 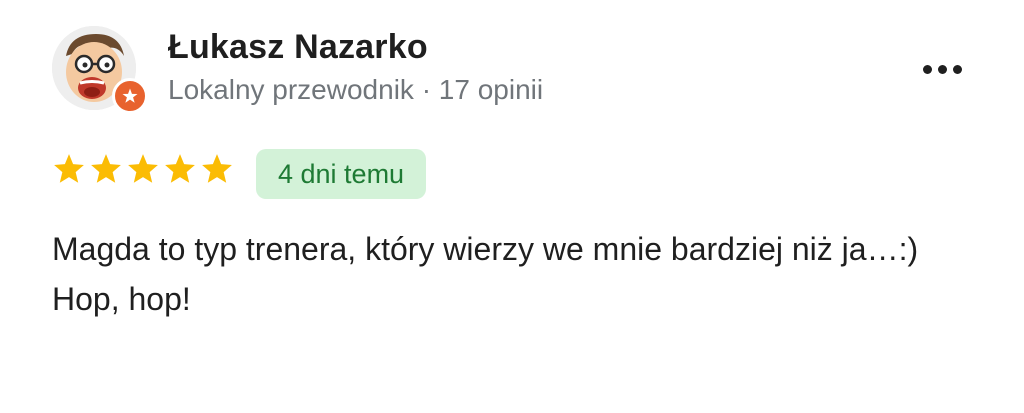 What do you see at coordinates (341, 174) in the screenshot?
I see `review-date-badge: 4 dni temu` at bounding box center [341, 174].